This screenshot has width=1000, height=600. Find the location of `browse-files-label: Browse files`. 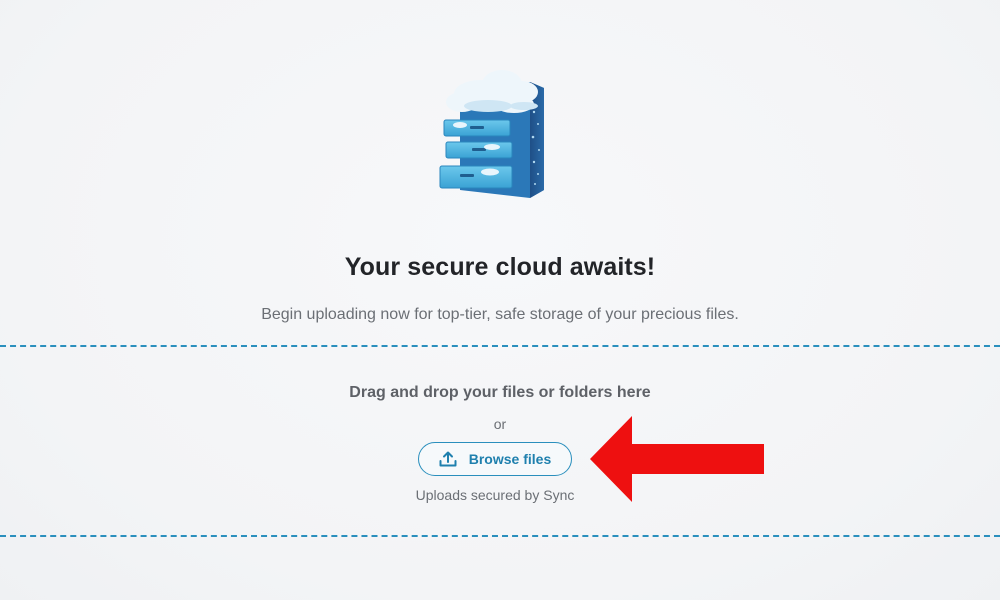

browse-files-label: Browse files is located at coordinates (510, 459).